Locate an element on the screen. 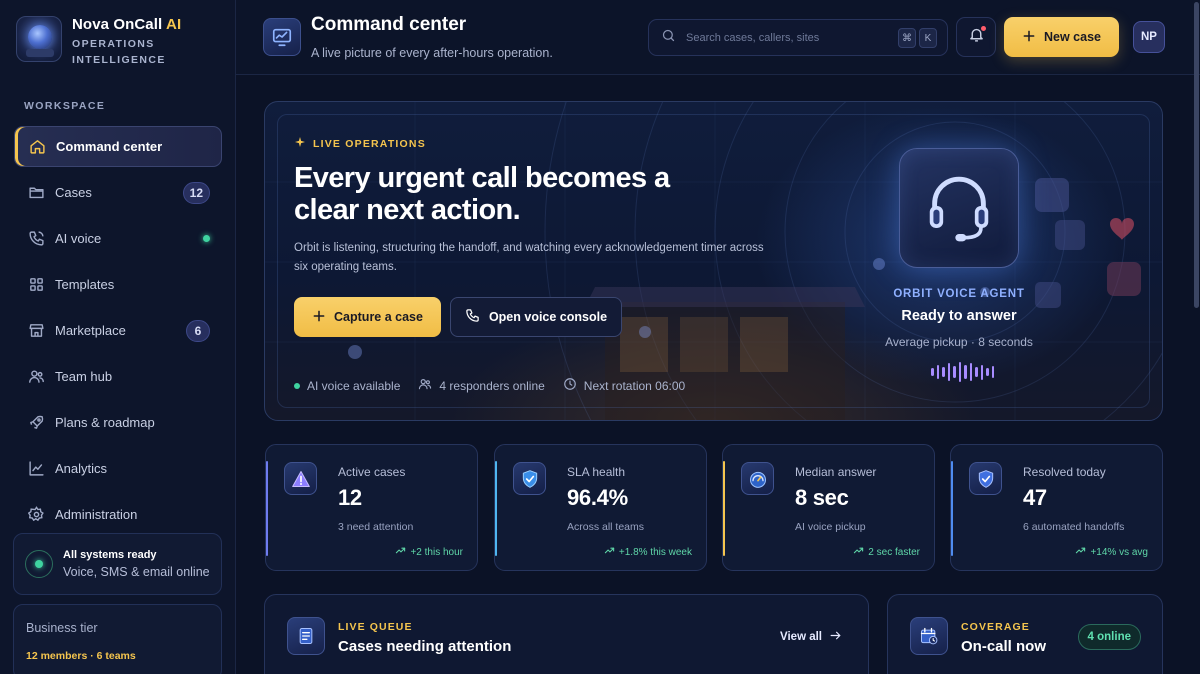 This screenshot has width=1200, height=674. monitor-chart-icon is located at coordinates (282, 37).